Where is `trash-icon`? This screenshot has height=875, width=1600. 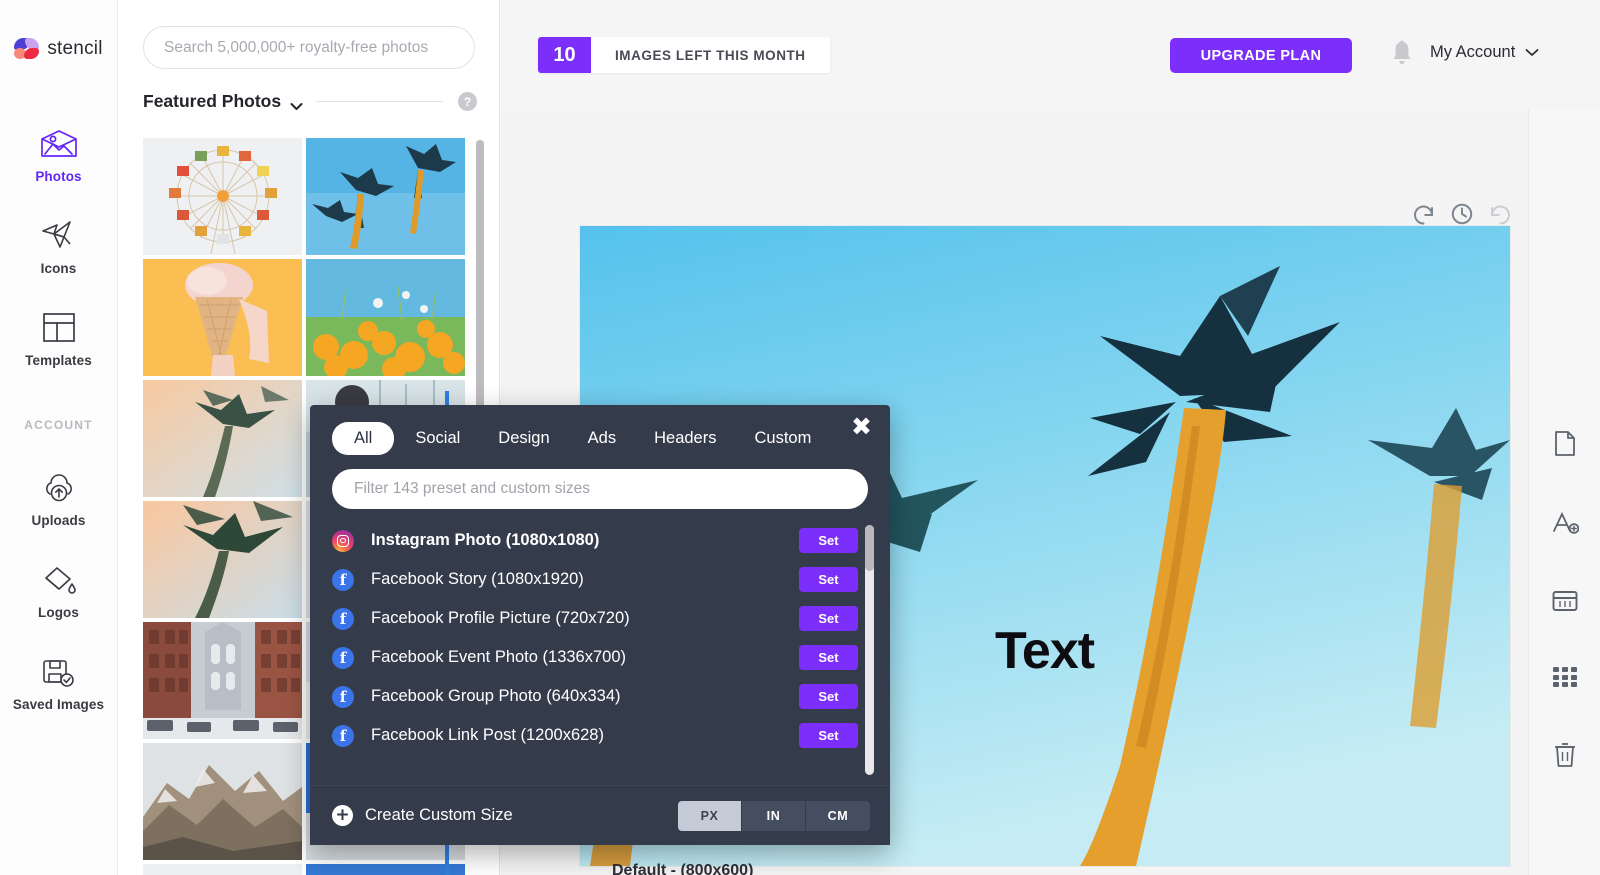
trash-icon is located at coordinates (1565, 757).